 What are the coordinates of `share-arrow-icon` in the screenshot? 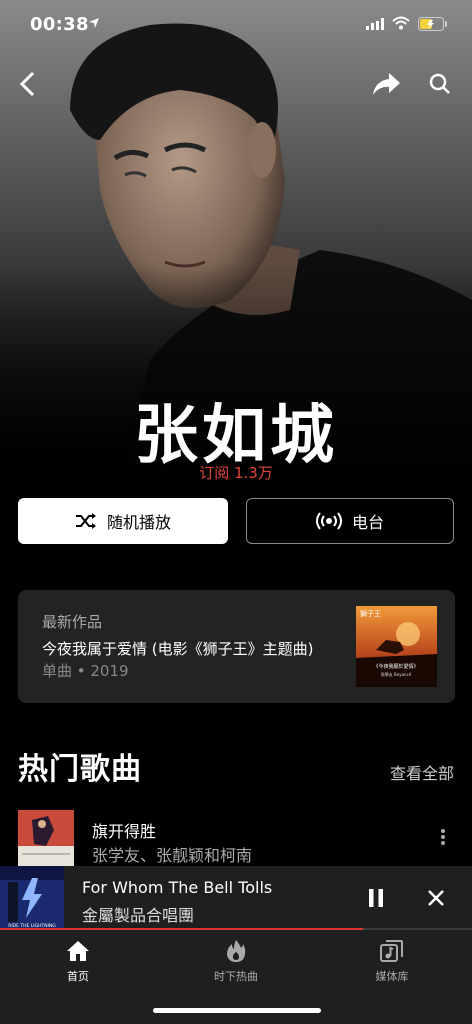 It's located at (386, 84).